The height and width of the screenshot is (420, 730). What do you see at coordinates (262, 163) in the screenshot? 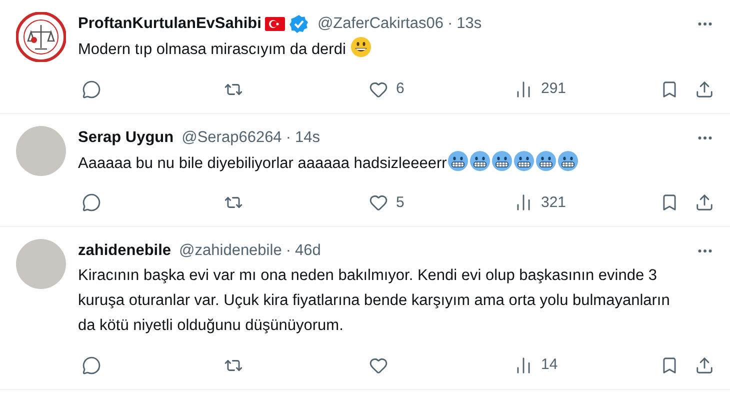
I see `post-text: Aaaaaa bu nu bile diyebiliyorlar aaaaaa hadsizleeeerr` at bounding box center [262, 163].